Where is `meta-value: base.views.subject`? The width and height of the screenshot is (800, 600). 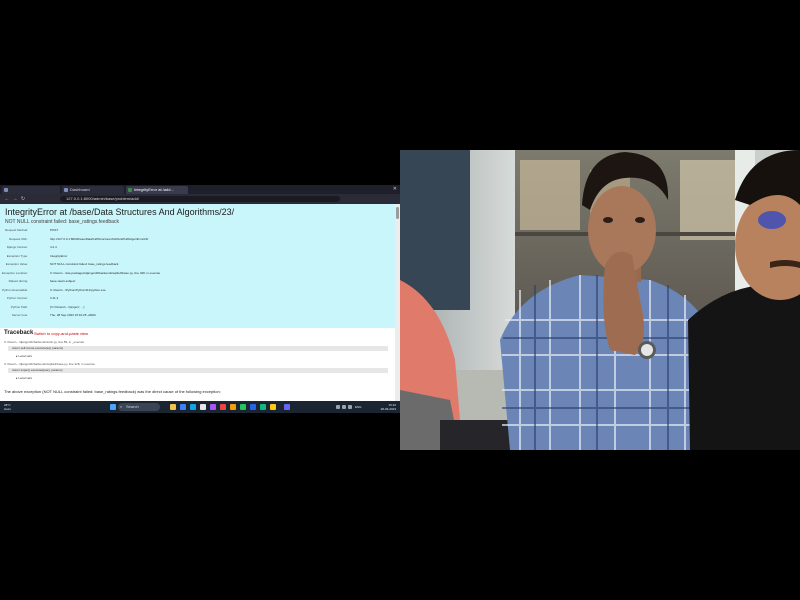
meta-value: base.views.subject is located at coordinates (63, 281).